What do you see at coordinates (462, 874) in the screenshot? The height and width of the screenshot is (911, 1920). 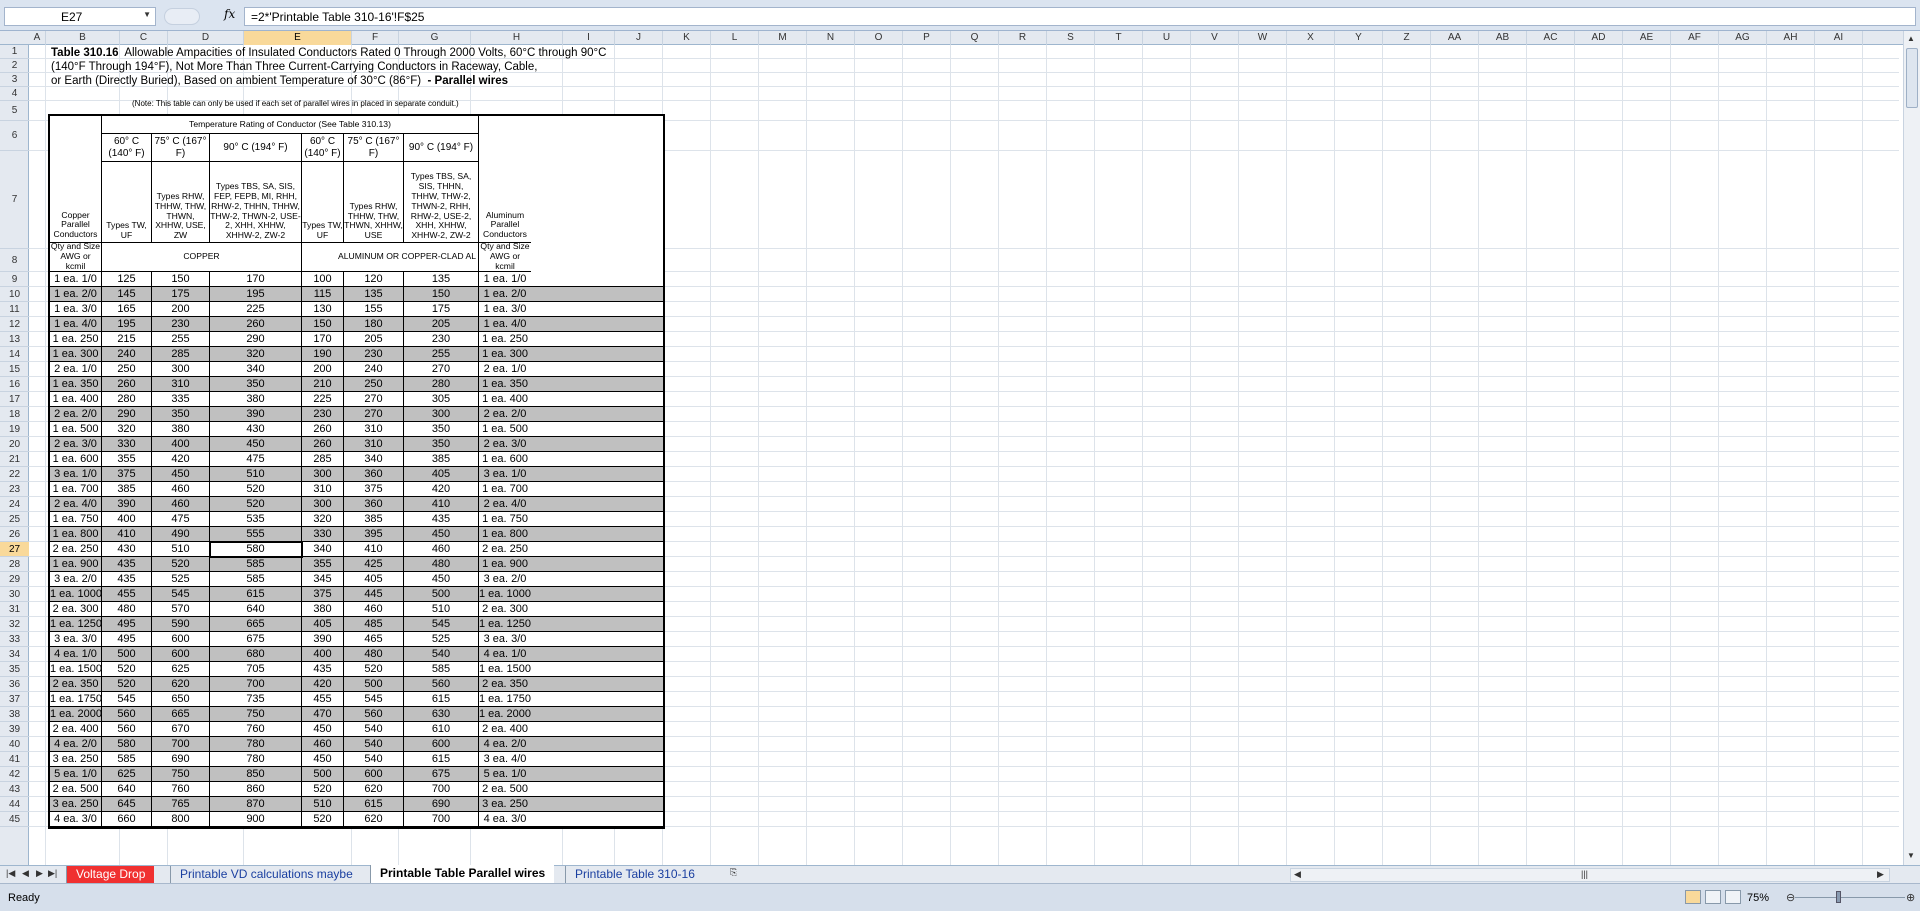 I see `tab-printable-table-parallel-wires: Printable Table Parallel wires` at bounding box center [462, 874].